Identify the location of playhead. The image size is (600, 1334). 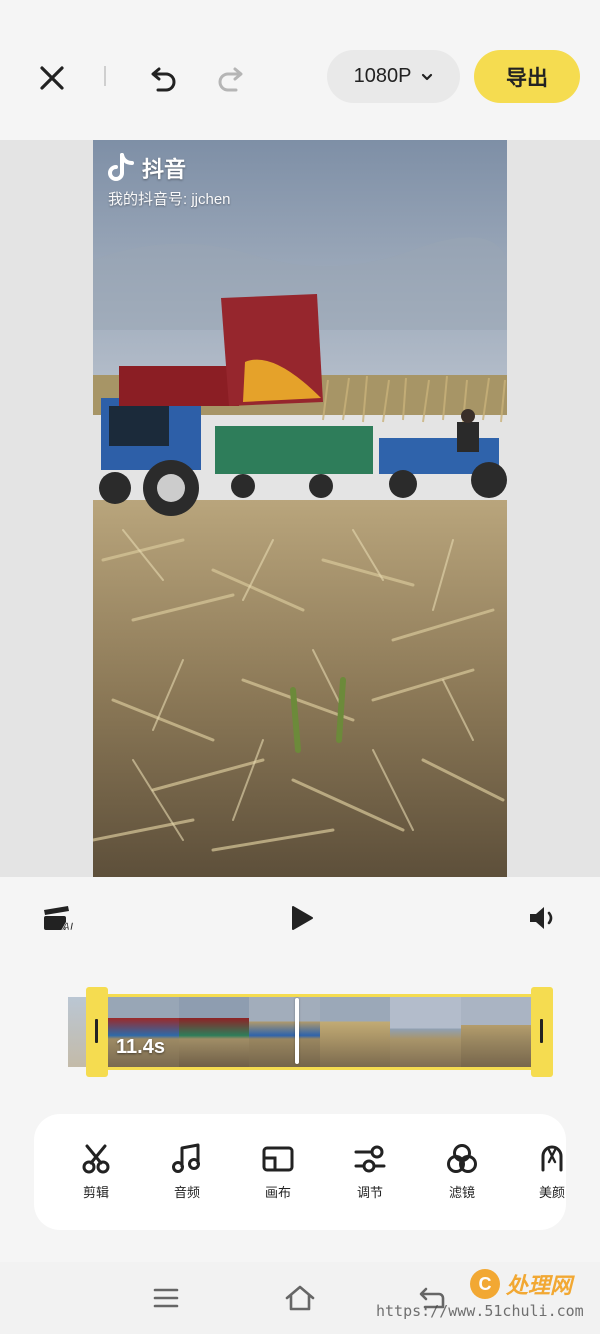
(297, 1031).